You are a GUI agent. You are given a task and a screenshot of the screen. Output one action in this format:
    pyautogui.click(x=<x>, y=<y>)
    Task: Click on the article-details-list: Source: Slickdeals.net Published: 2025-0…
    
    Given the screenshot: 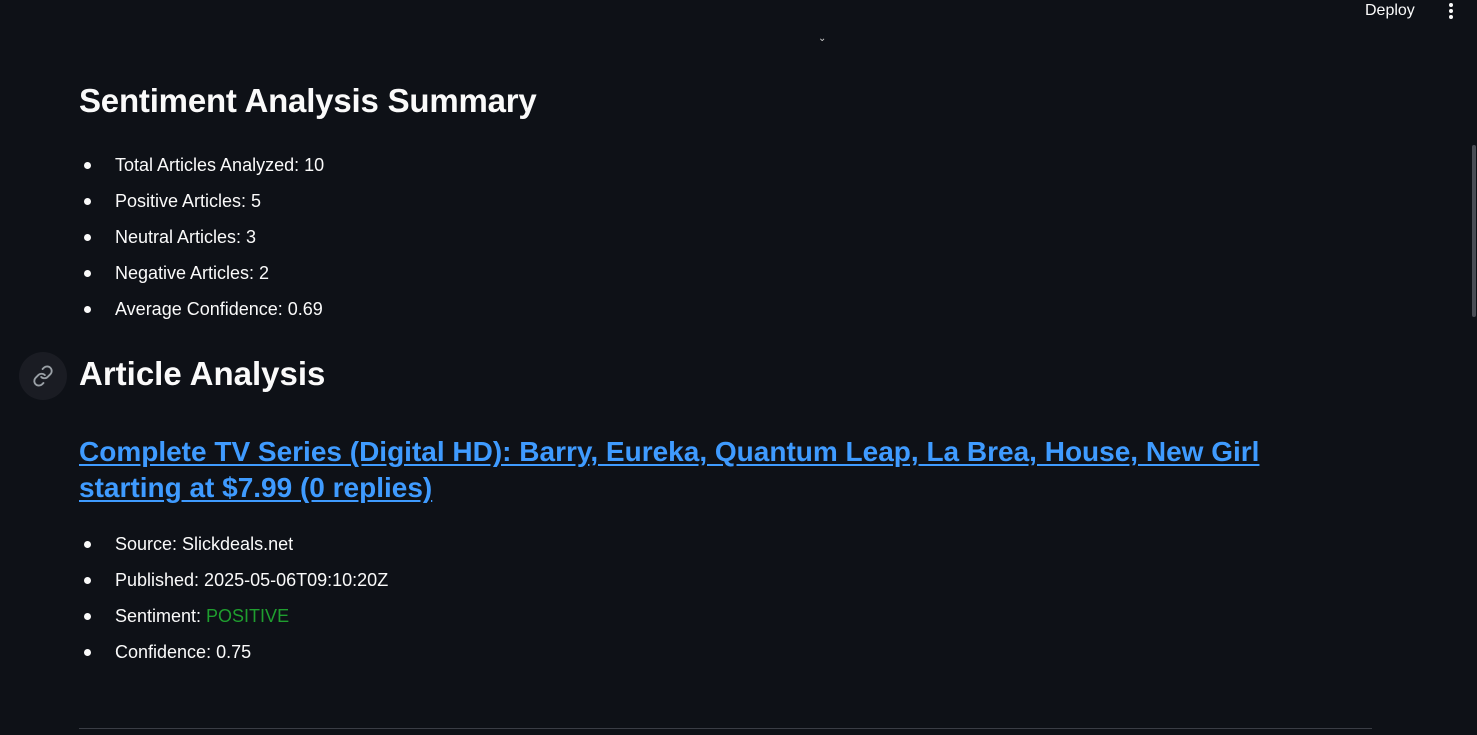 What is the action you would take?
    pyautogui.click(x=233, y=604)
    